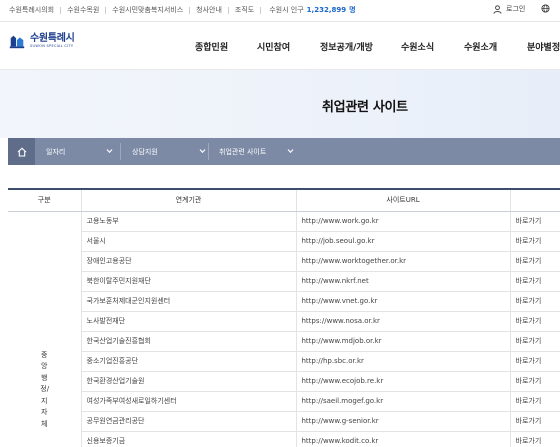 This screenshot has height=447, width=560. Describe the element at coordinates (41, 41) in the screenshot. I see `site-logo: 수원특례시 SUWON SPECIAL CITY` at that location.